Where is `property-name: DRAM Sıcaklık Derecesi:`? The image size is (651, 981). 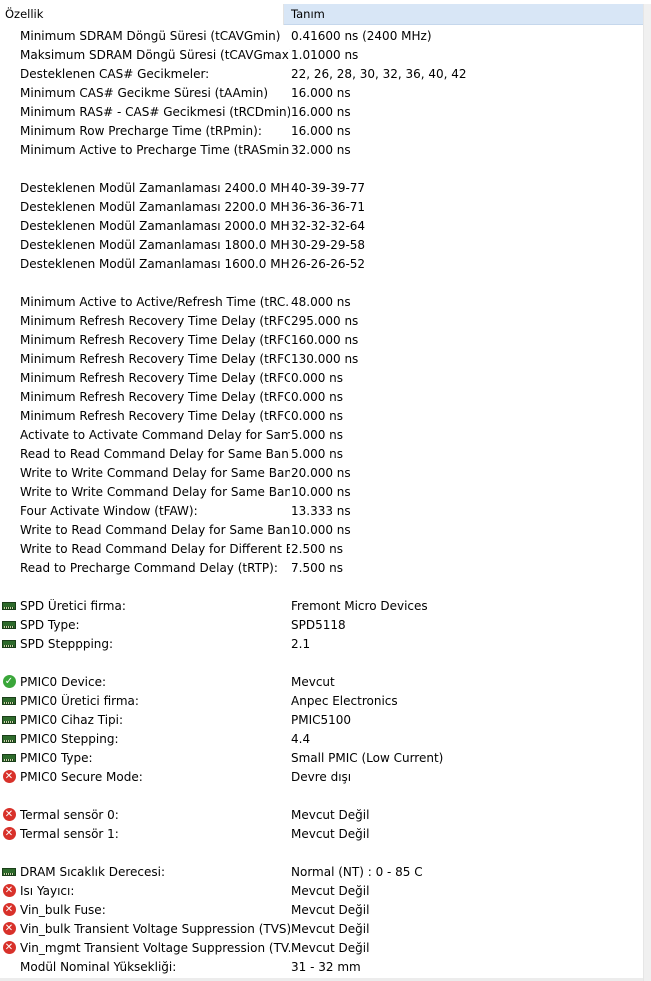
property-name: DRAM Sıcaklık Derecesi: is located at coordinates (93, 871).